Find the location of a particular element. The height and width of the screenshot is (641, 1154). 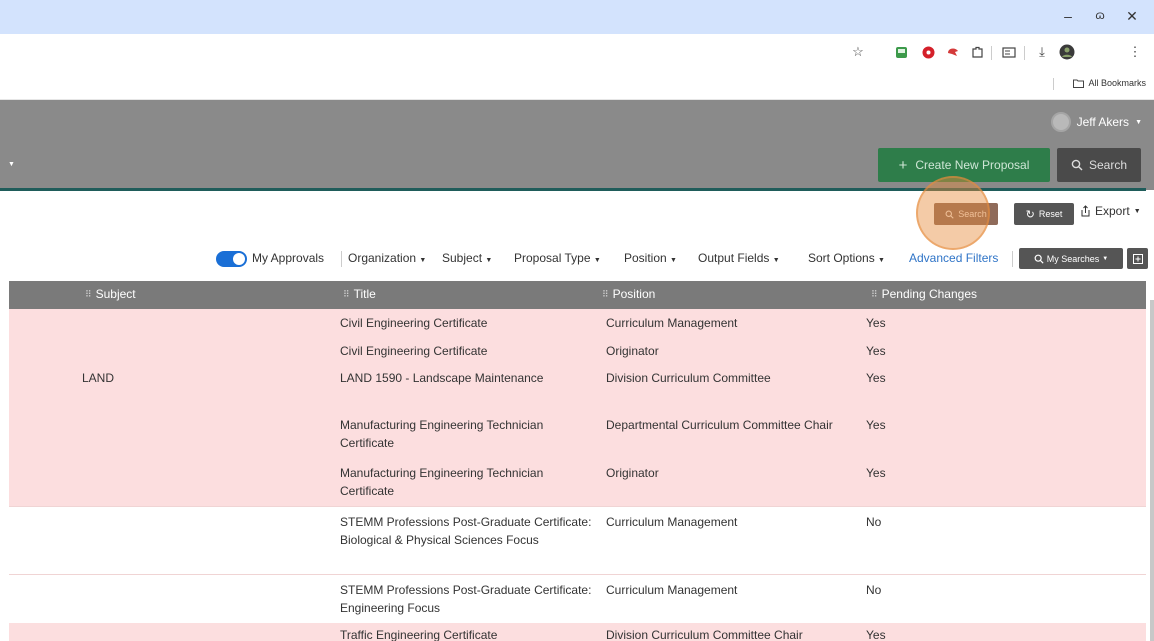

export-button: Export ▼ is located at coordinates (1110, 211).